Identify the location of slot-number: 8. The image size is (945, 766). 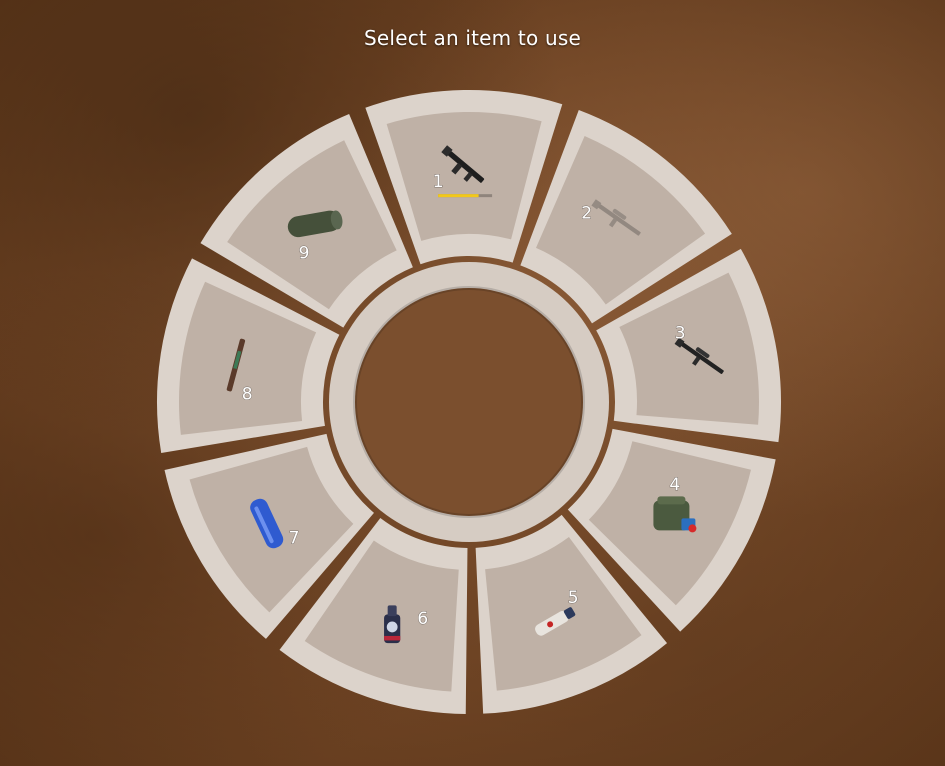
(247, 394).